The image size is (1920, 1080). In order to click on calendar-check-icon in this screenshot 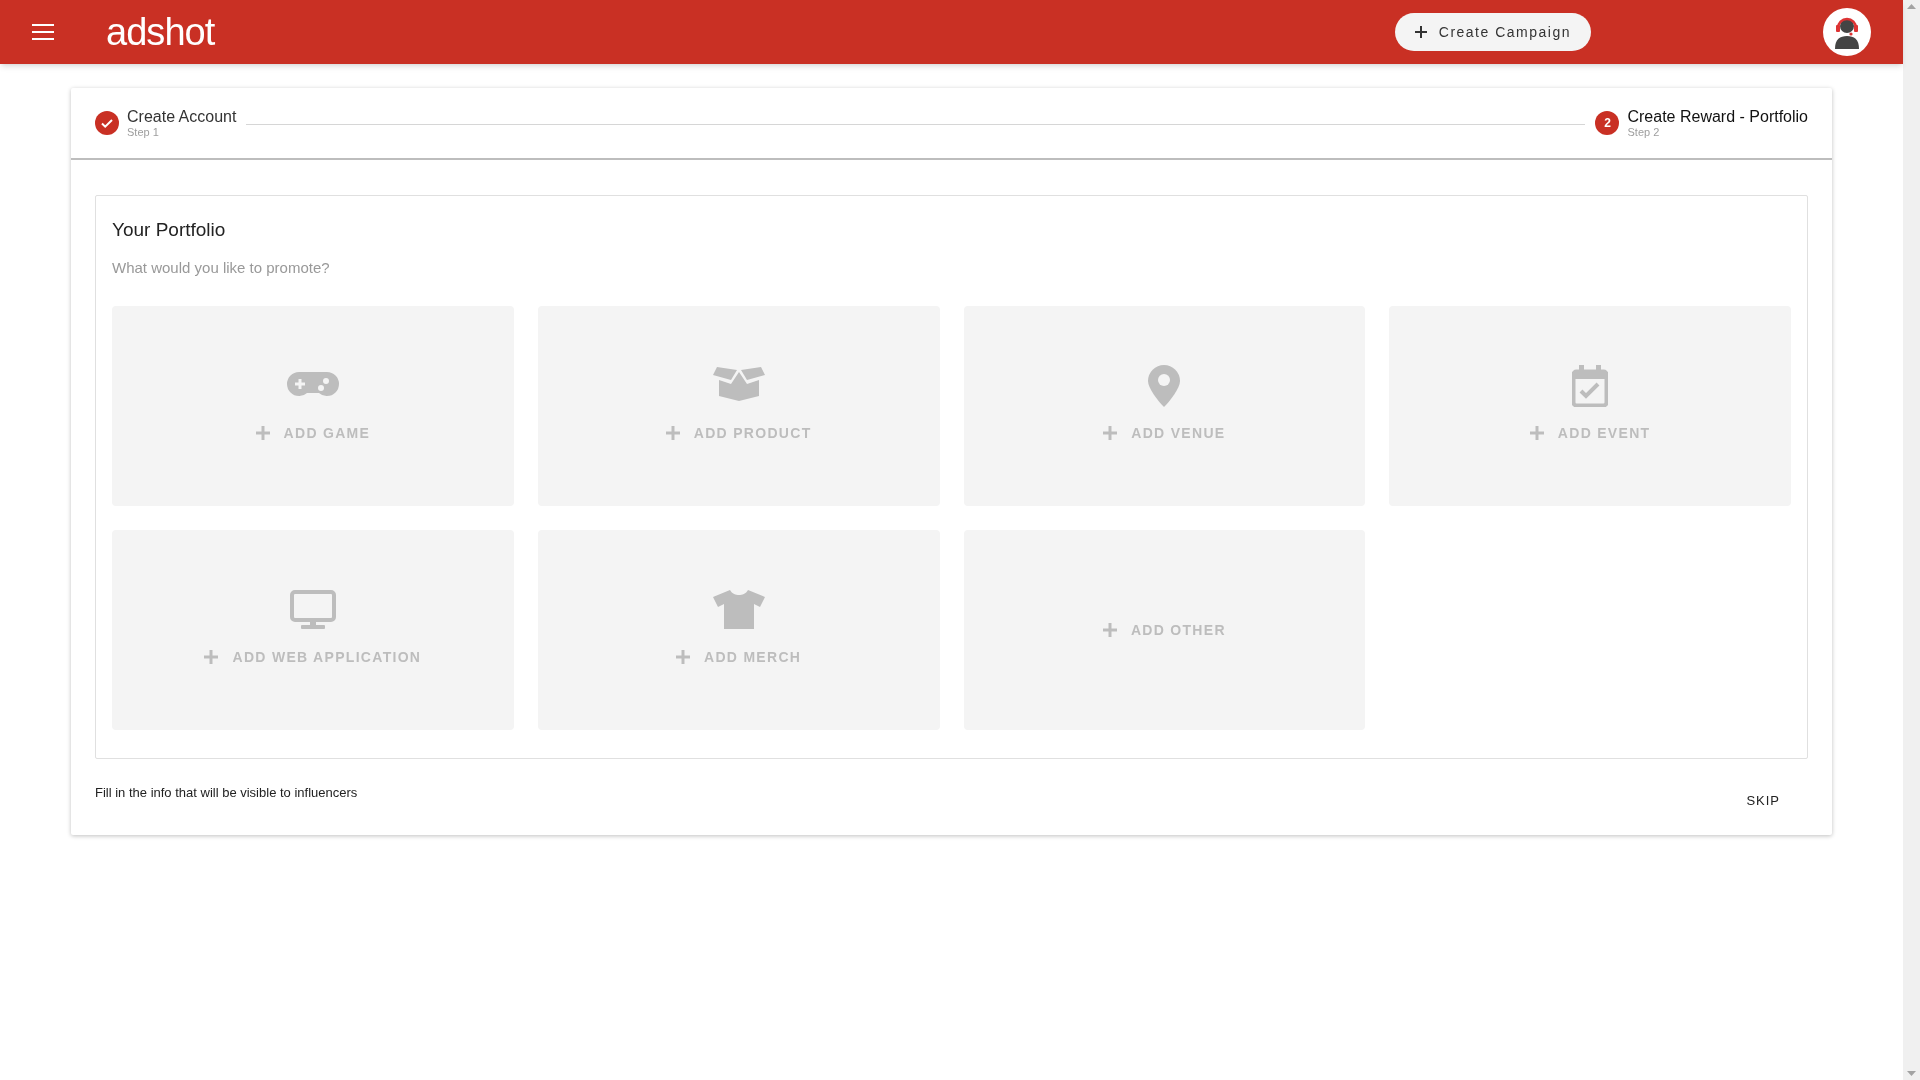, I will do `click(1590, 385)`.